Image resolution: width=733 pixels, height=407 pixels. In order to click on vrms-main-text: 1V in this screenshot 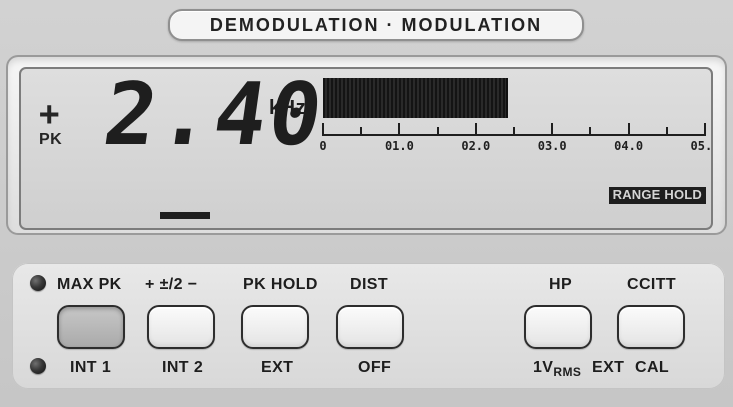, I will do `click(543, 367)`.